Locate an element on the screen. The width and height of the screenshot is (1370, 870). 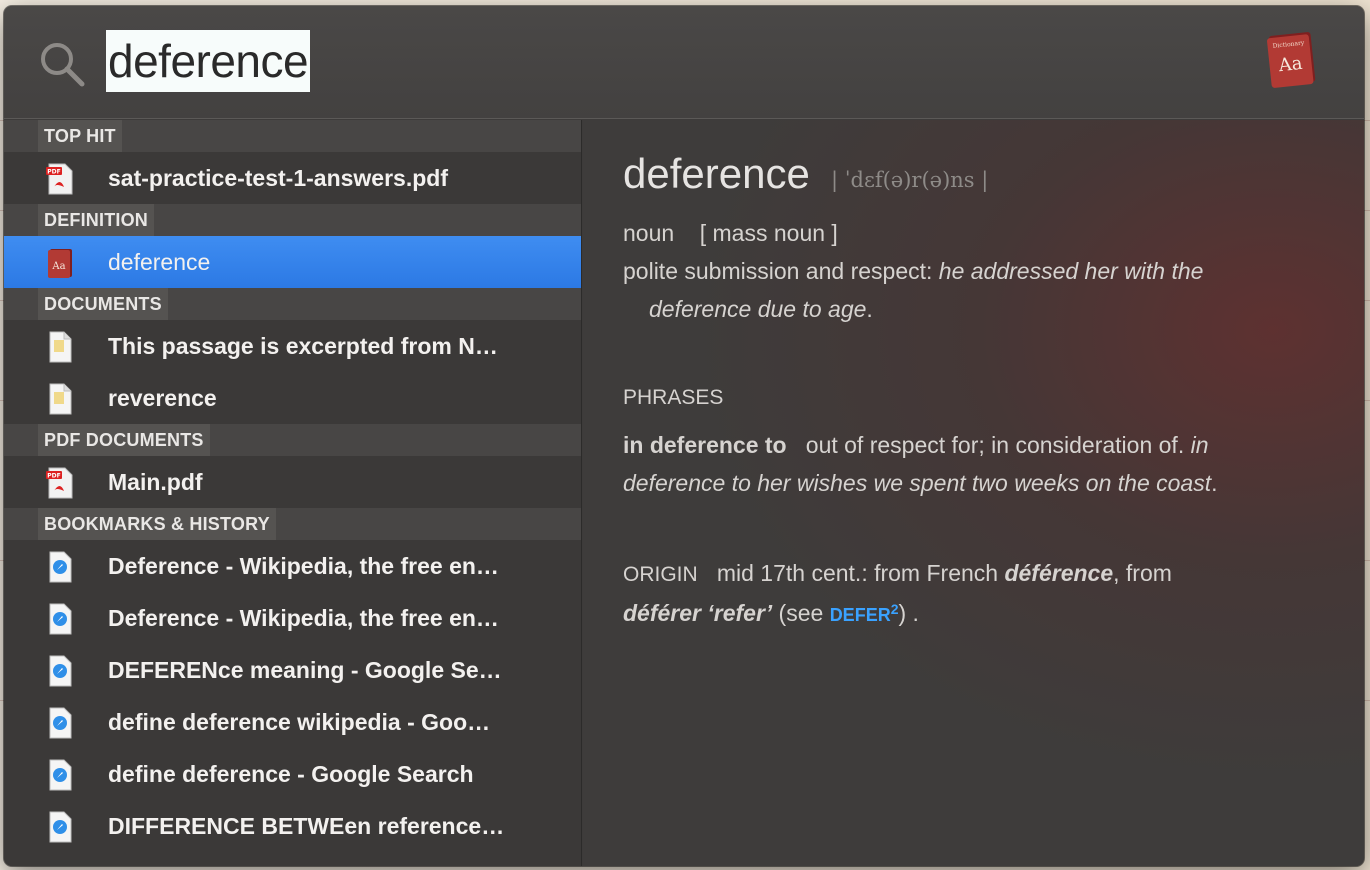
origin-heading: ORIGIN is located at coordinates (660, 574).